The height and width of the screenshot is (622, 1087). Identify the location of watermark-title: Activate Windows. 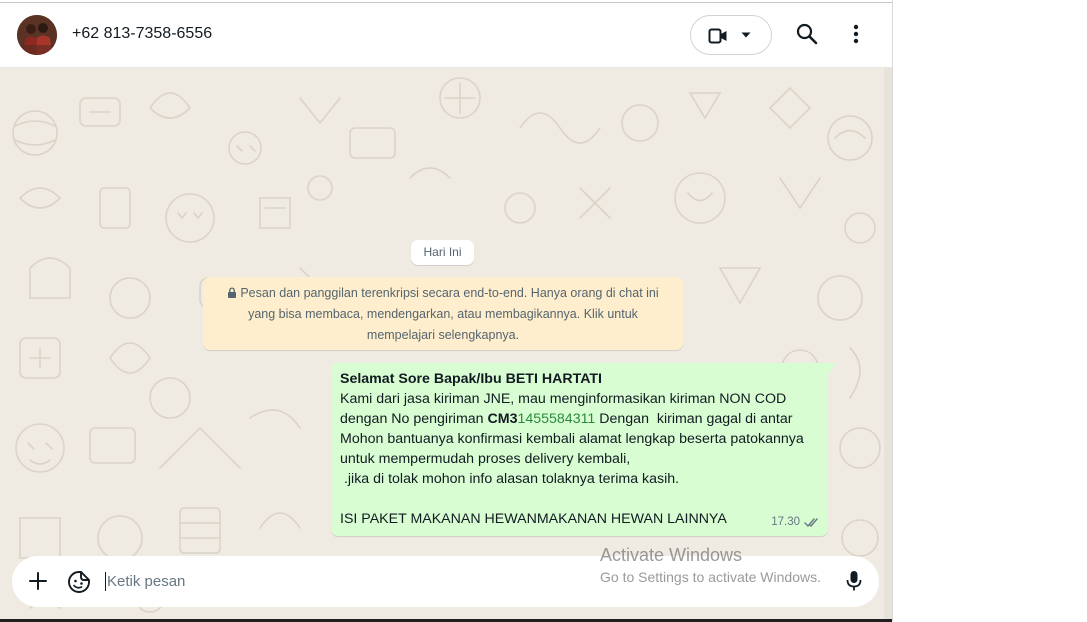
(671, 555).